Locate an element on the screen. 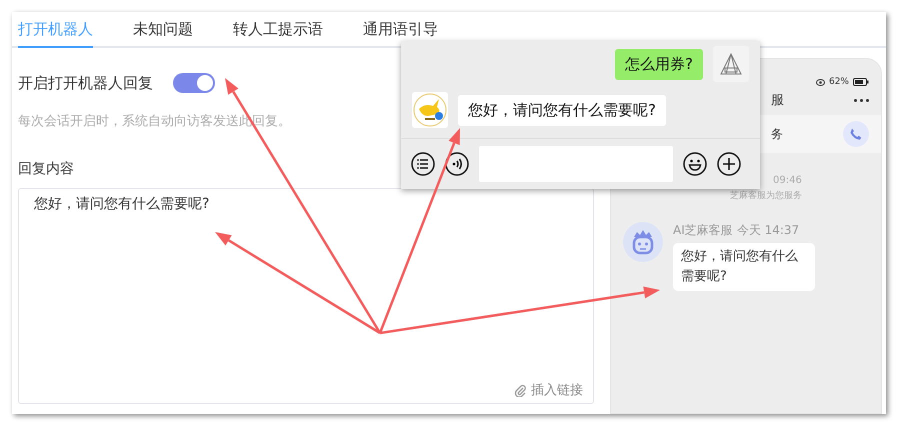 The width and height of the screenshot is (900, 427). phone-icon is located at coordinates (856, 134).